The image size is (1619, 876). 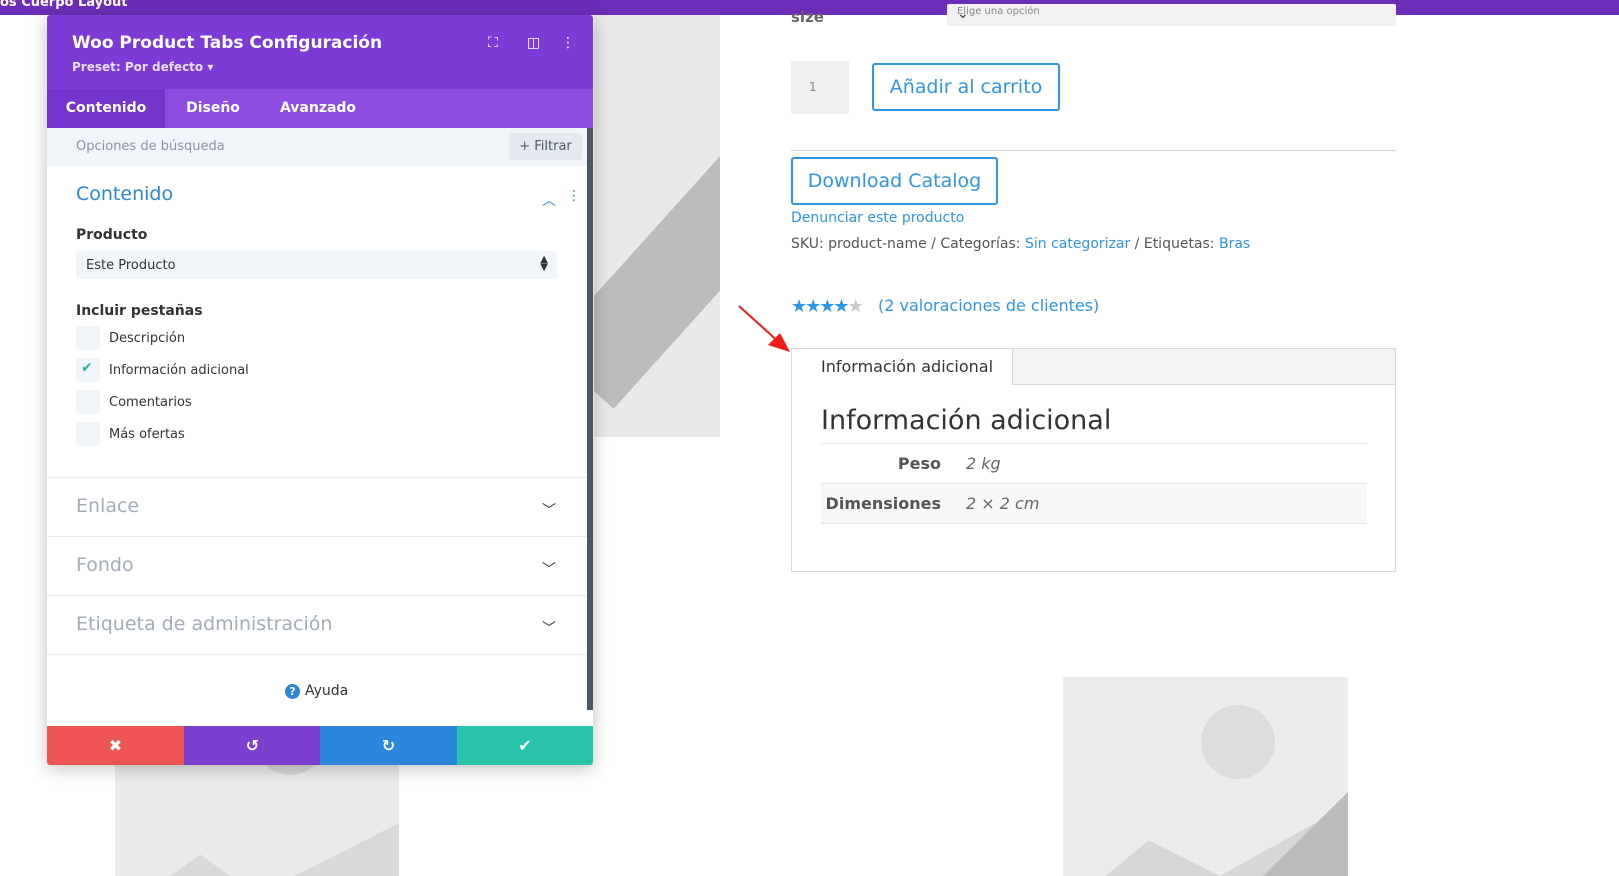 I want to click on cancel-button: ✖, so click(x=115, y=745).